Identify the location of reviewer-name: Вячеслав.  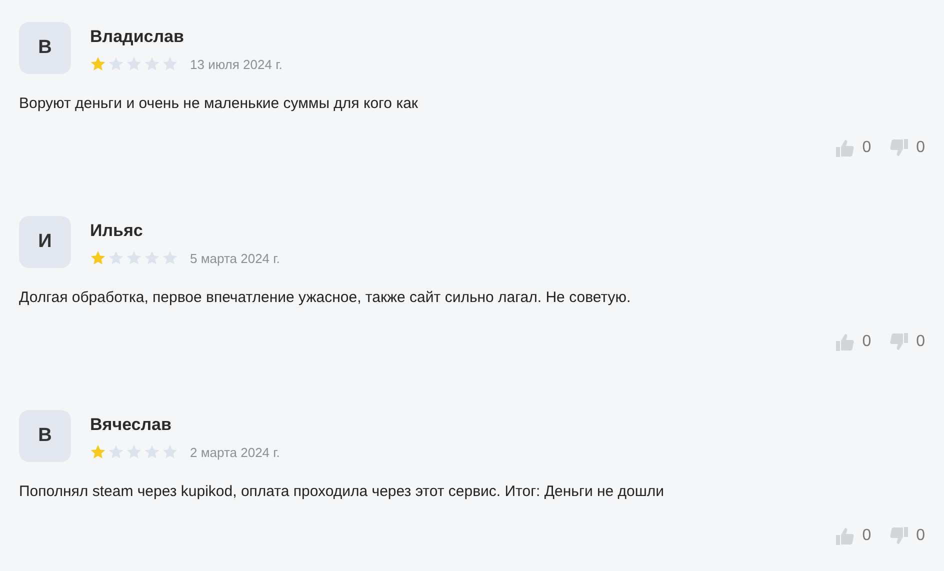
(131, 425).